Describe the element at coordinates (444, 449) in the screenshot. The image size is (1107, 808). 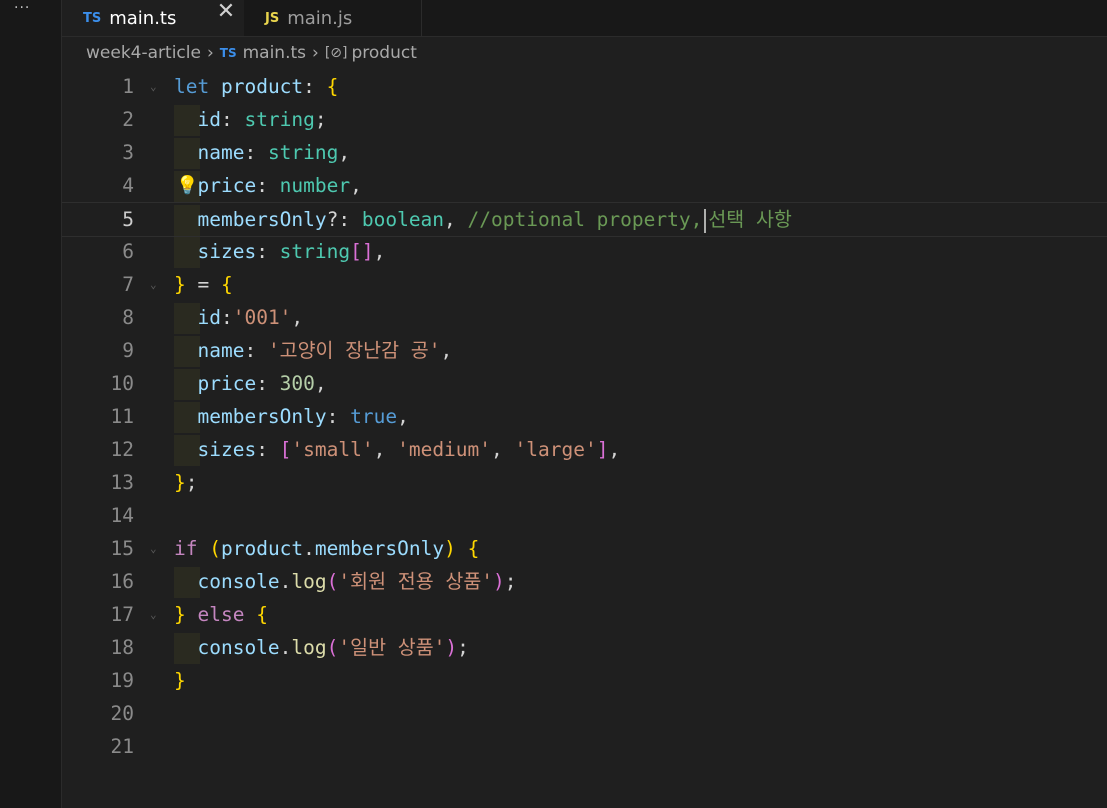
I see `code-token: 'medium'` at that location.